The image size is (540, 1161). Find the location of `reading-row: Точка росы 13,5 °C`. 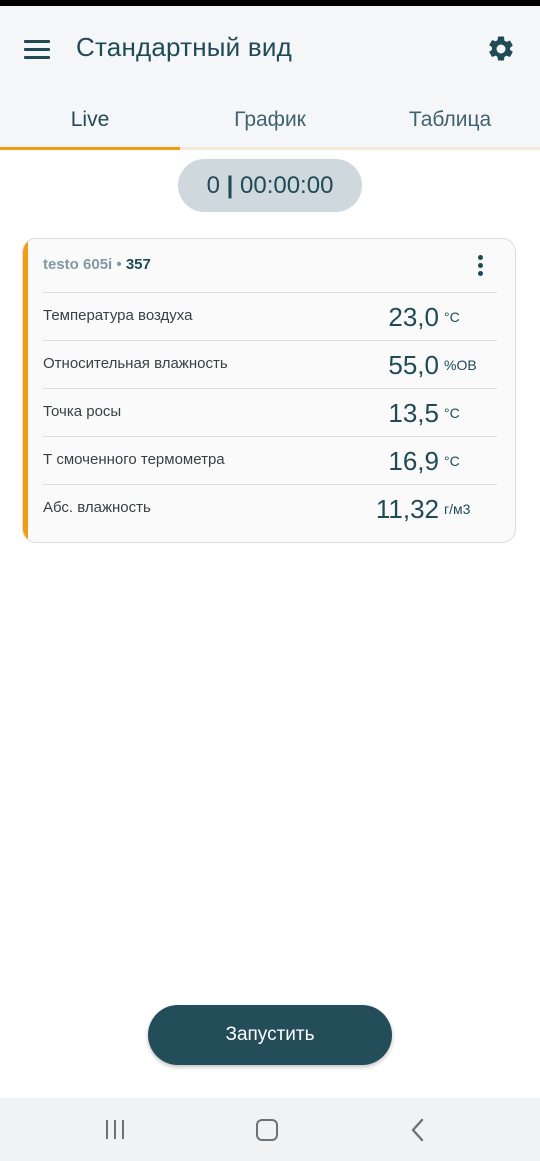

reading-row: Точка росы 13,5 °C is located at coordinates (270, 412).